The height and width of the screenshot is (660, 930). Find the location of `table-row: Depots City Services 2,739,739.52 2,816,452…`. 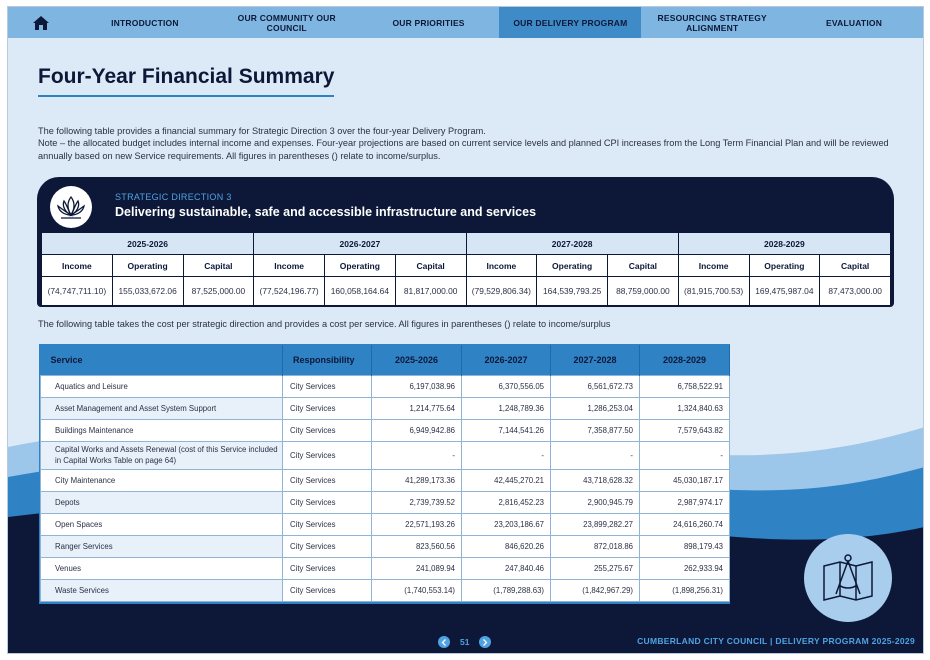

table-row: Depots City Services 2,739,739.52 2,816,452… is located at coordinates (385, 502).